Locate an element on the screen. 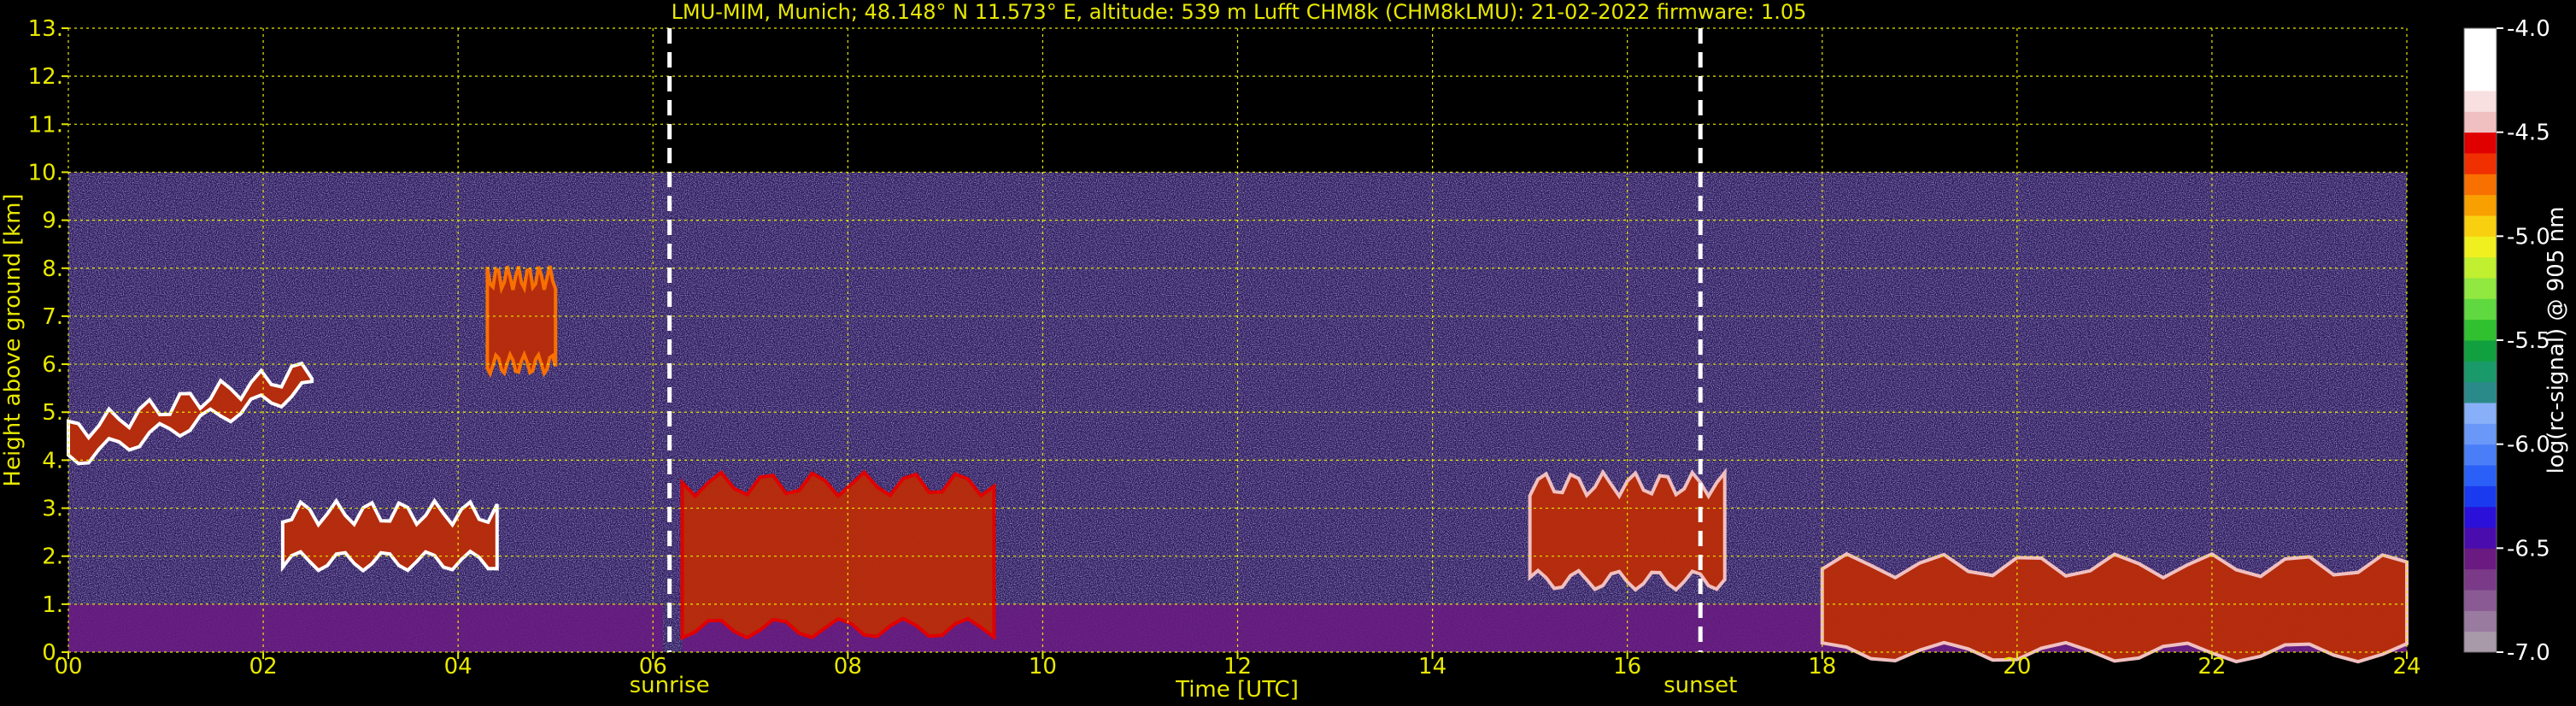  x-axis-label: Time [UTC] is located at coordinates (1237, 690).